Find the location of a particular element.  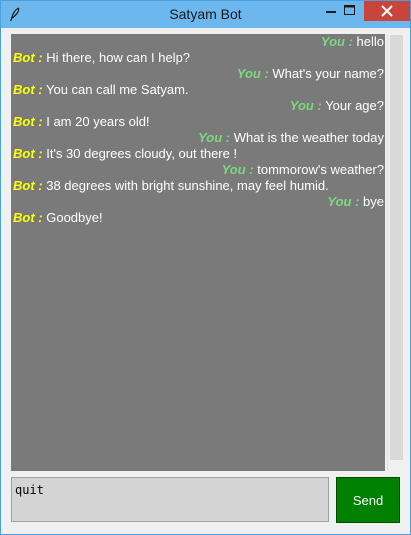

user-message: You : What is the weather today is located at coordinates (198, 138).